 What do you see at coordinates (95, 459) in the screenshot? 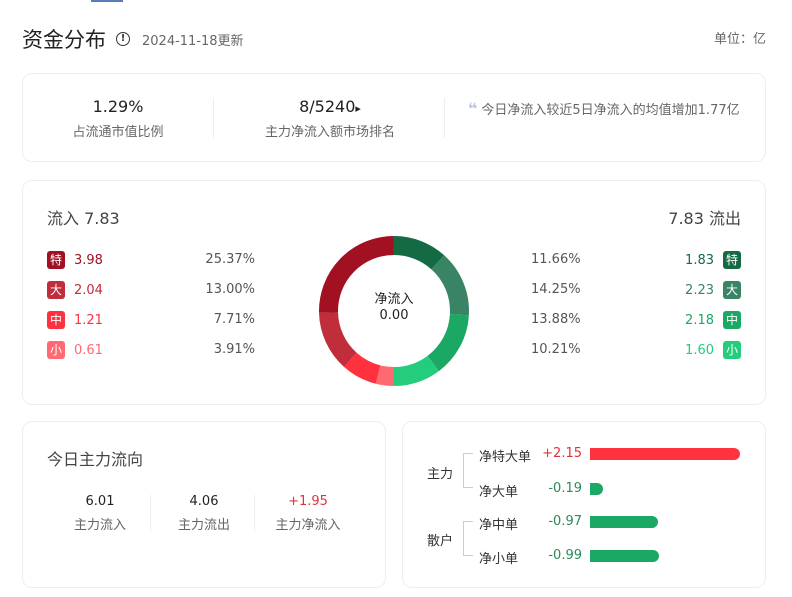
I see `main-flow-title: 今日主力流向` at bounding box center [95, 459].